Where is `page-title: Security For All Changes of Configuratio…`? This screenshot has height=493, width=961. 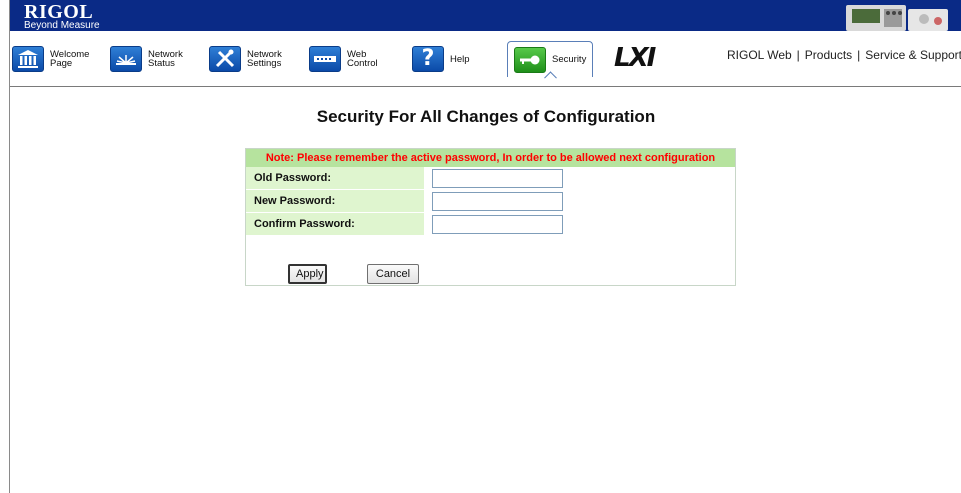
page-title: Security For All Changes of Configuratio… is located at coordinates (486, 116).